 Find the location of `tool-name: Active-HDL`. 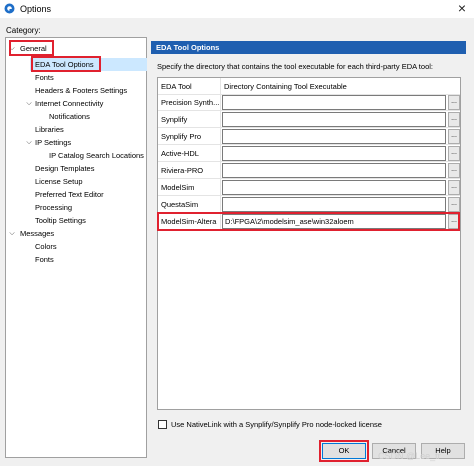

tool-name: Active-HDL is located at coordinates (189, 153).